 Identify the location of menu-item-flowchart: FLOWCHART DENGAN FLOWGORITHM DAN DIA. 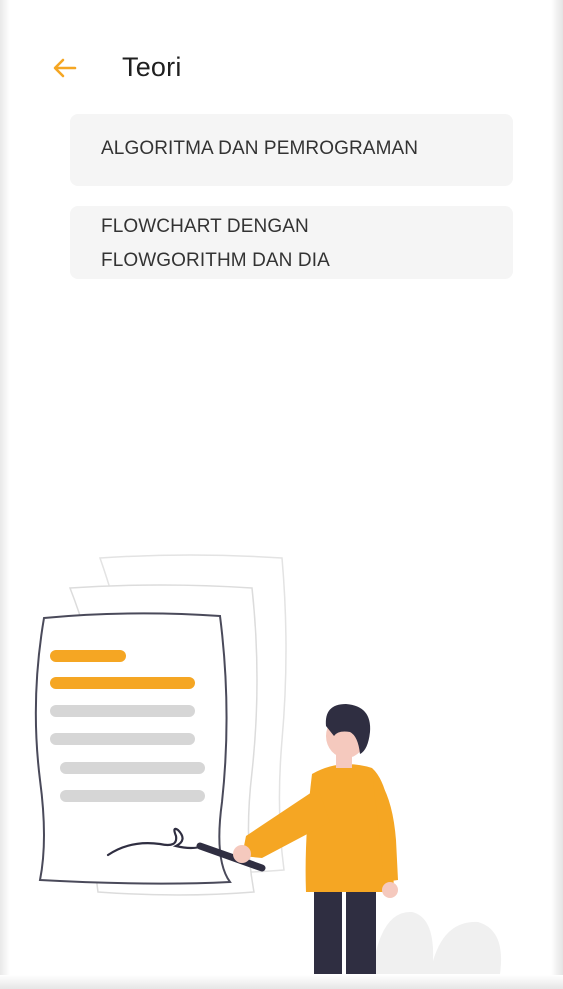
(291, 242).